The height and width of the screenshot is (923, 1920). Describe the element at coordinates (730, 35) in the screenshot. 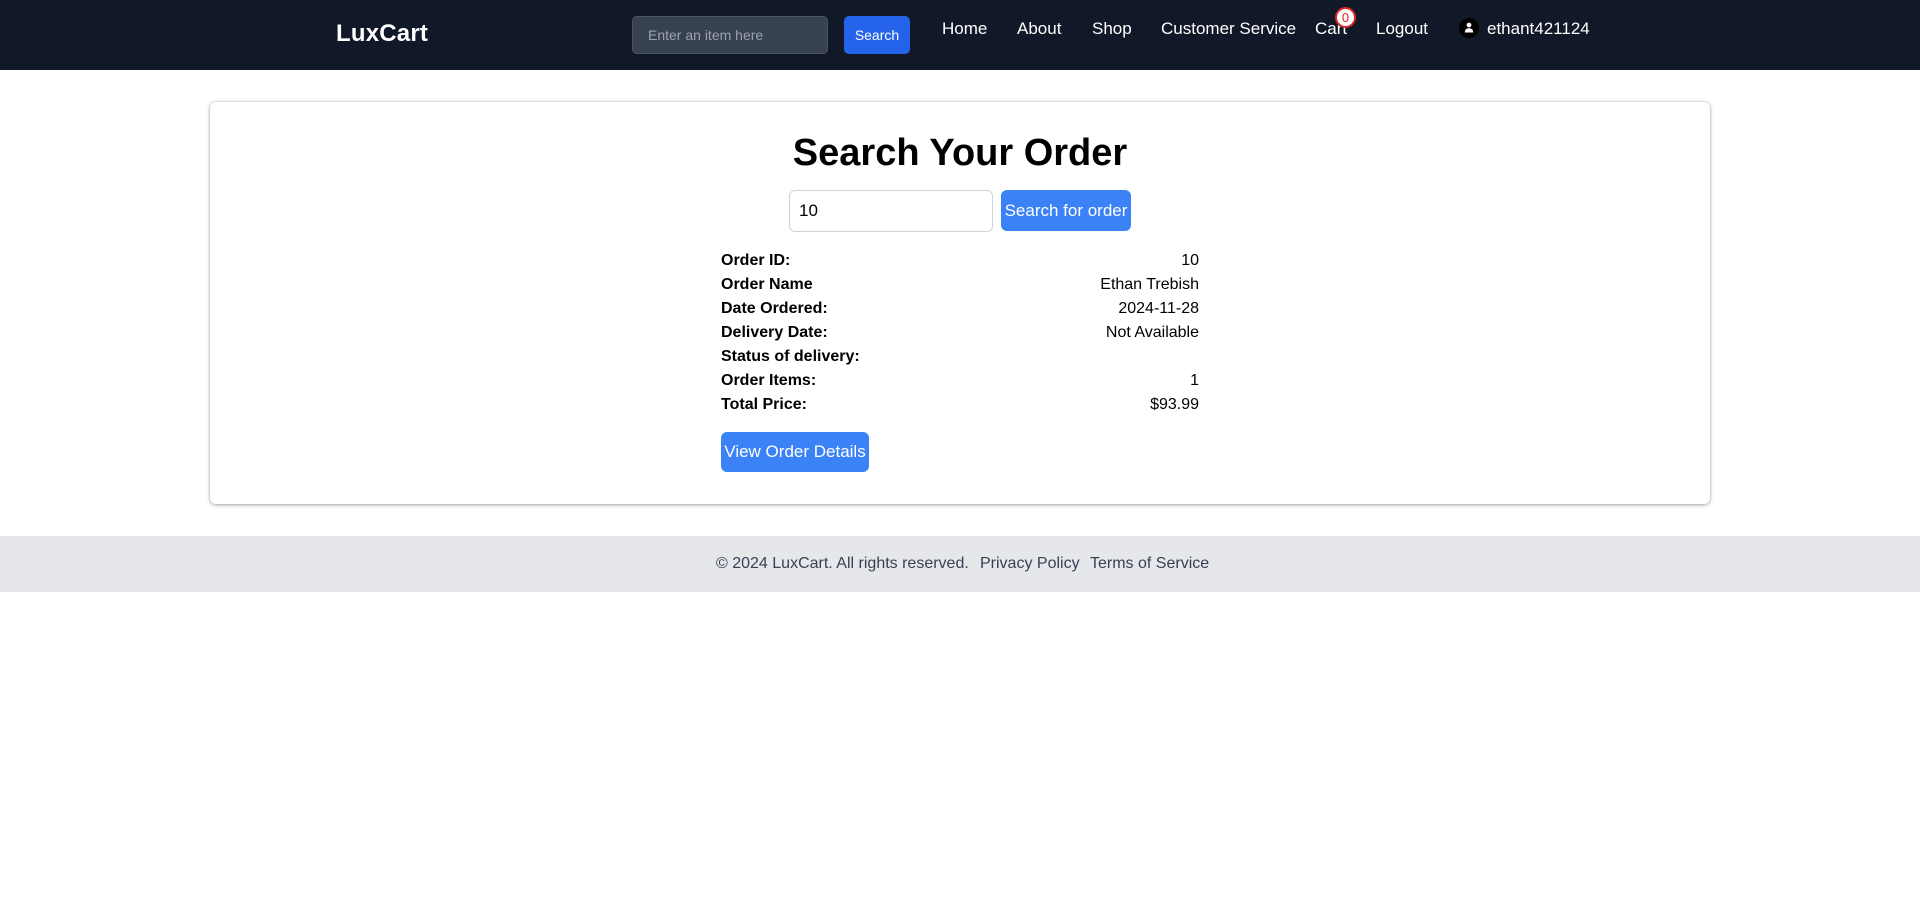

I see `item-search-input` at that location.